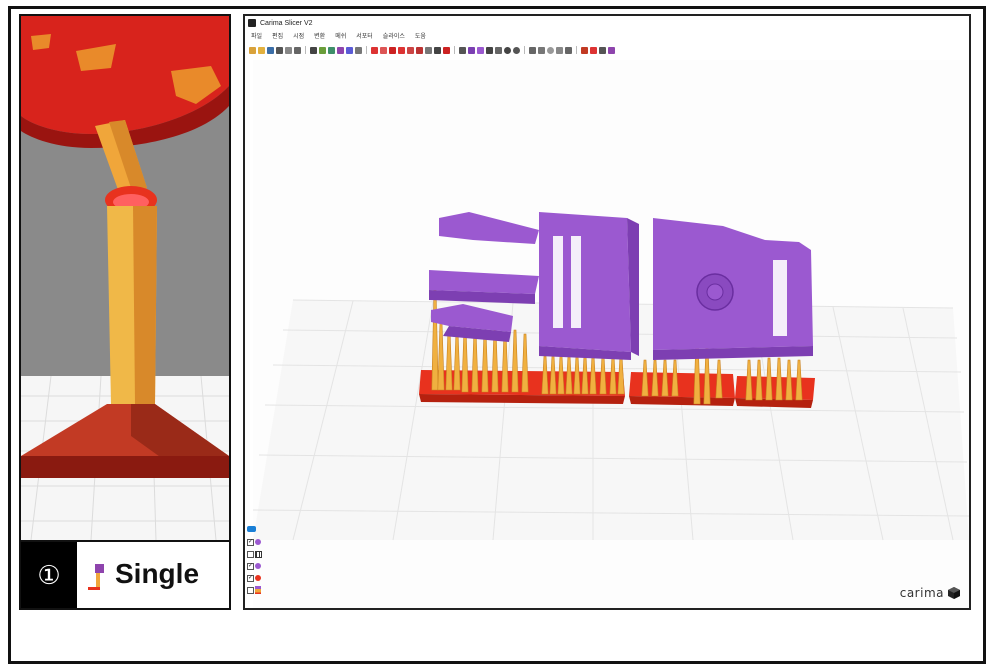 The height and width of the screenshot is (670, 992). What do you see at coordinates (401, 50) in the screenshot?
I see `move-icon` at bounding box center [401, 50].